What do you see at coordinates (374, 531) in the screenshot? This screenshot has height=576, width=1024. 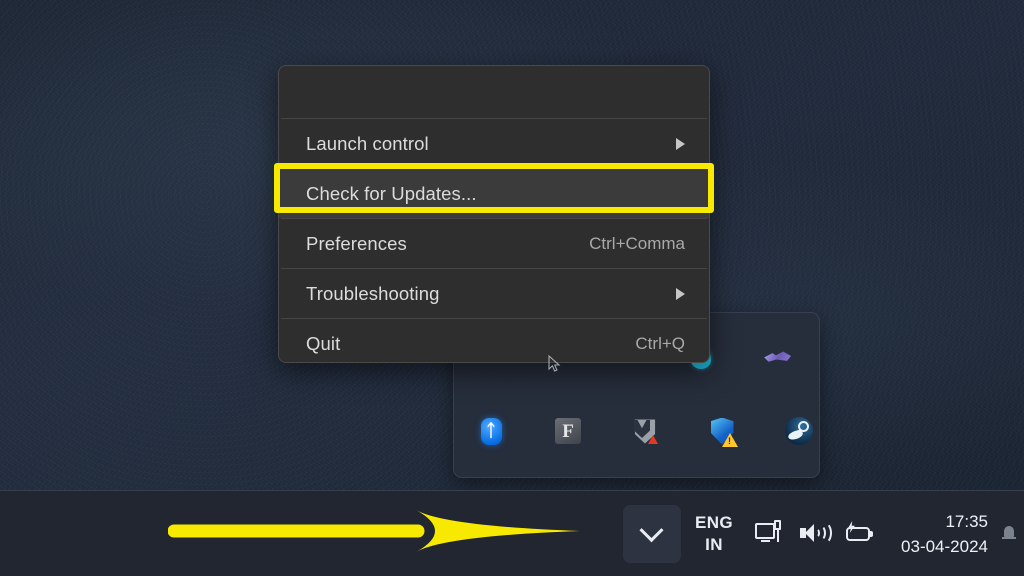 I see `yellow-pointer-arrow` at bounding box center [374, 531].